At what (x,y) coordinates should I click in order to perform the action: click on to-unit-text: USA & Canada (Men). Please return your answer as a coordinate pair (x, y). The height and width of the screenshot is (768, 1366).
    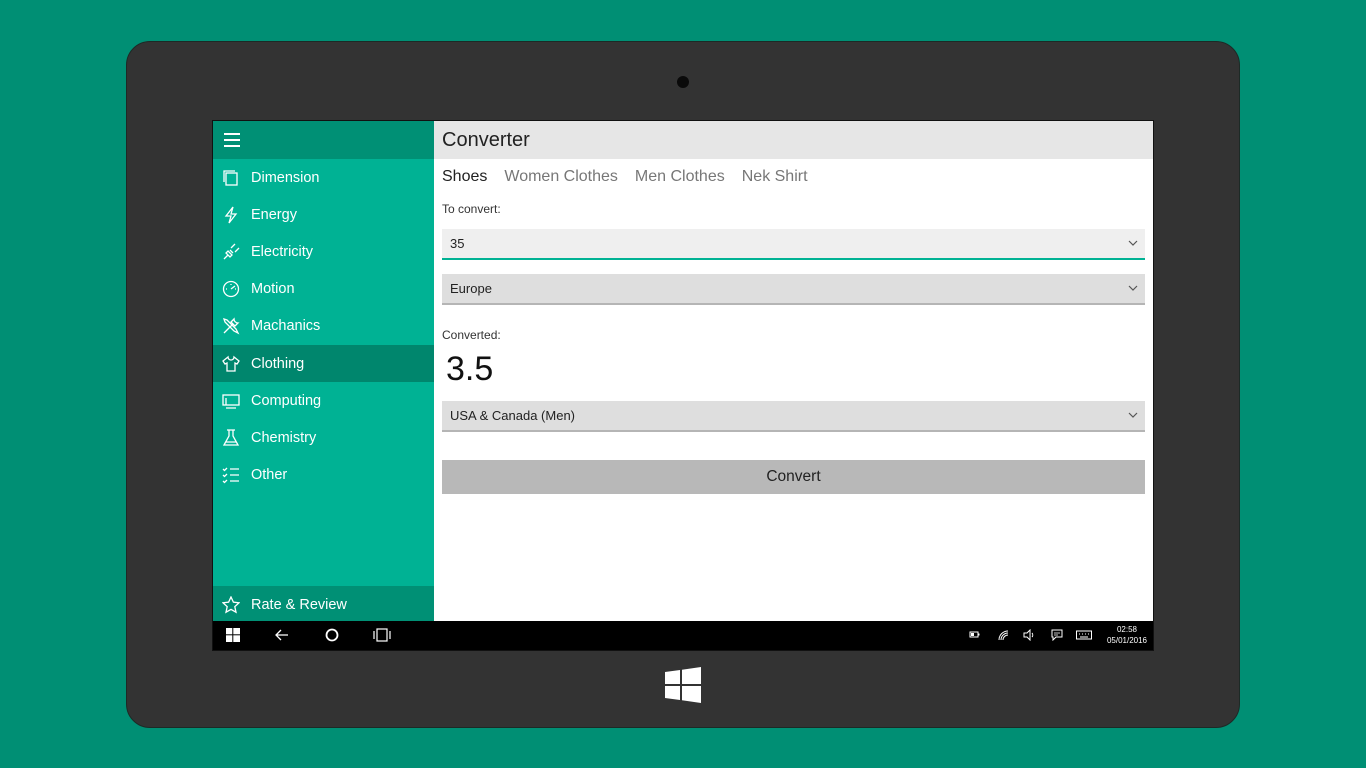
    Looking at the image, I should click on (513, 415).